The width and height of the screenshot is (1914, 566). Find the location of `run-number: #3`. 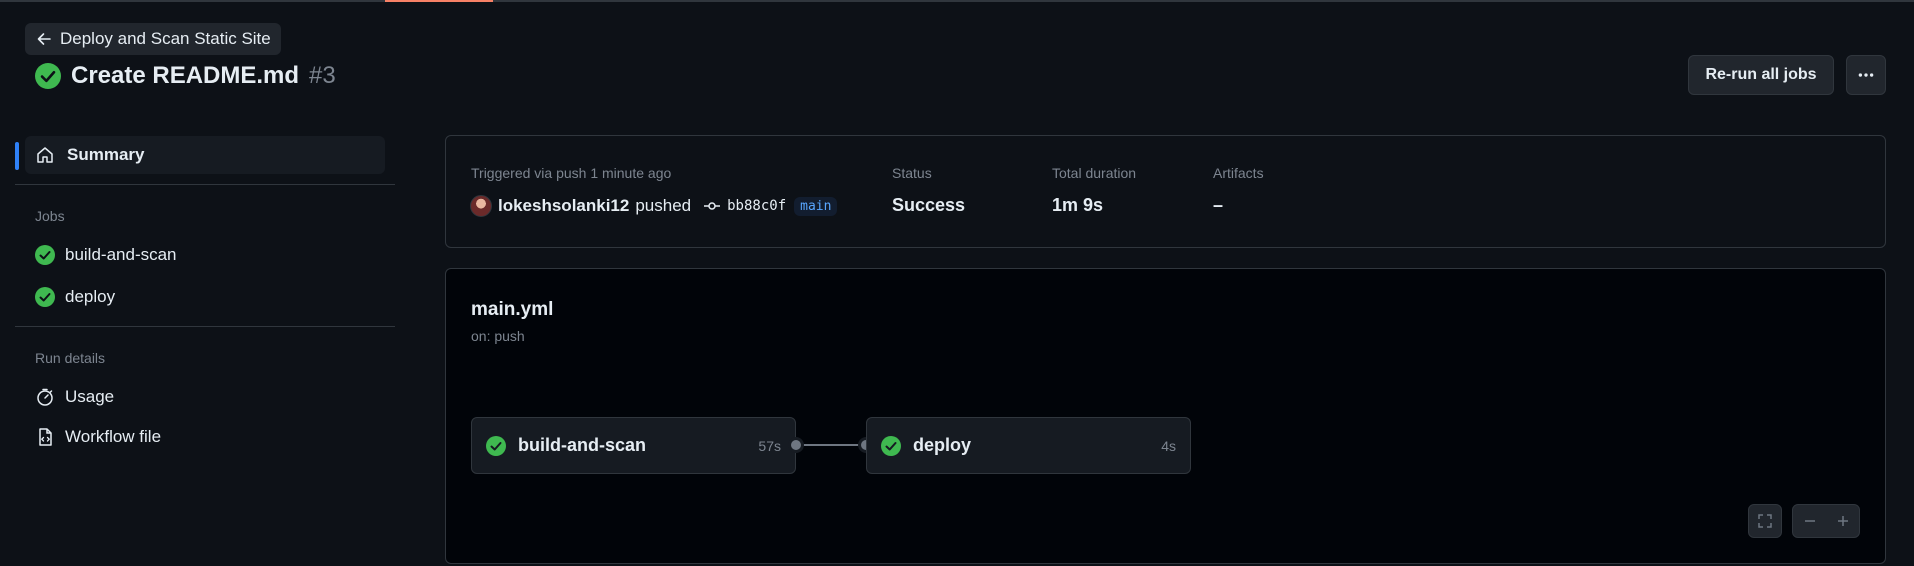

run-number: #3 is located at coordinates (322, 75).